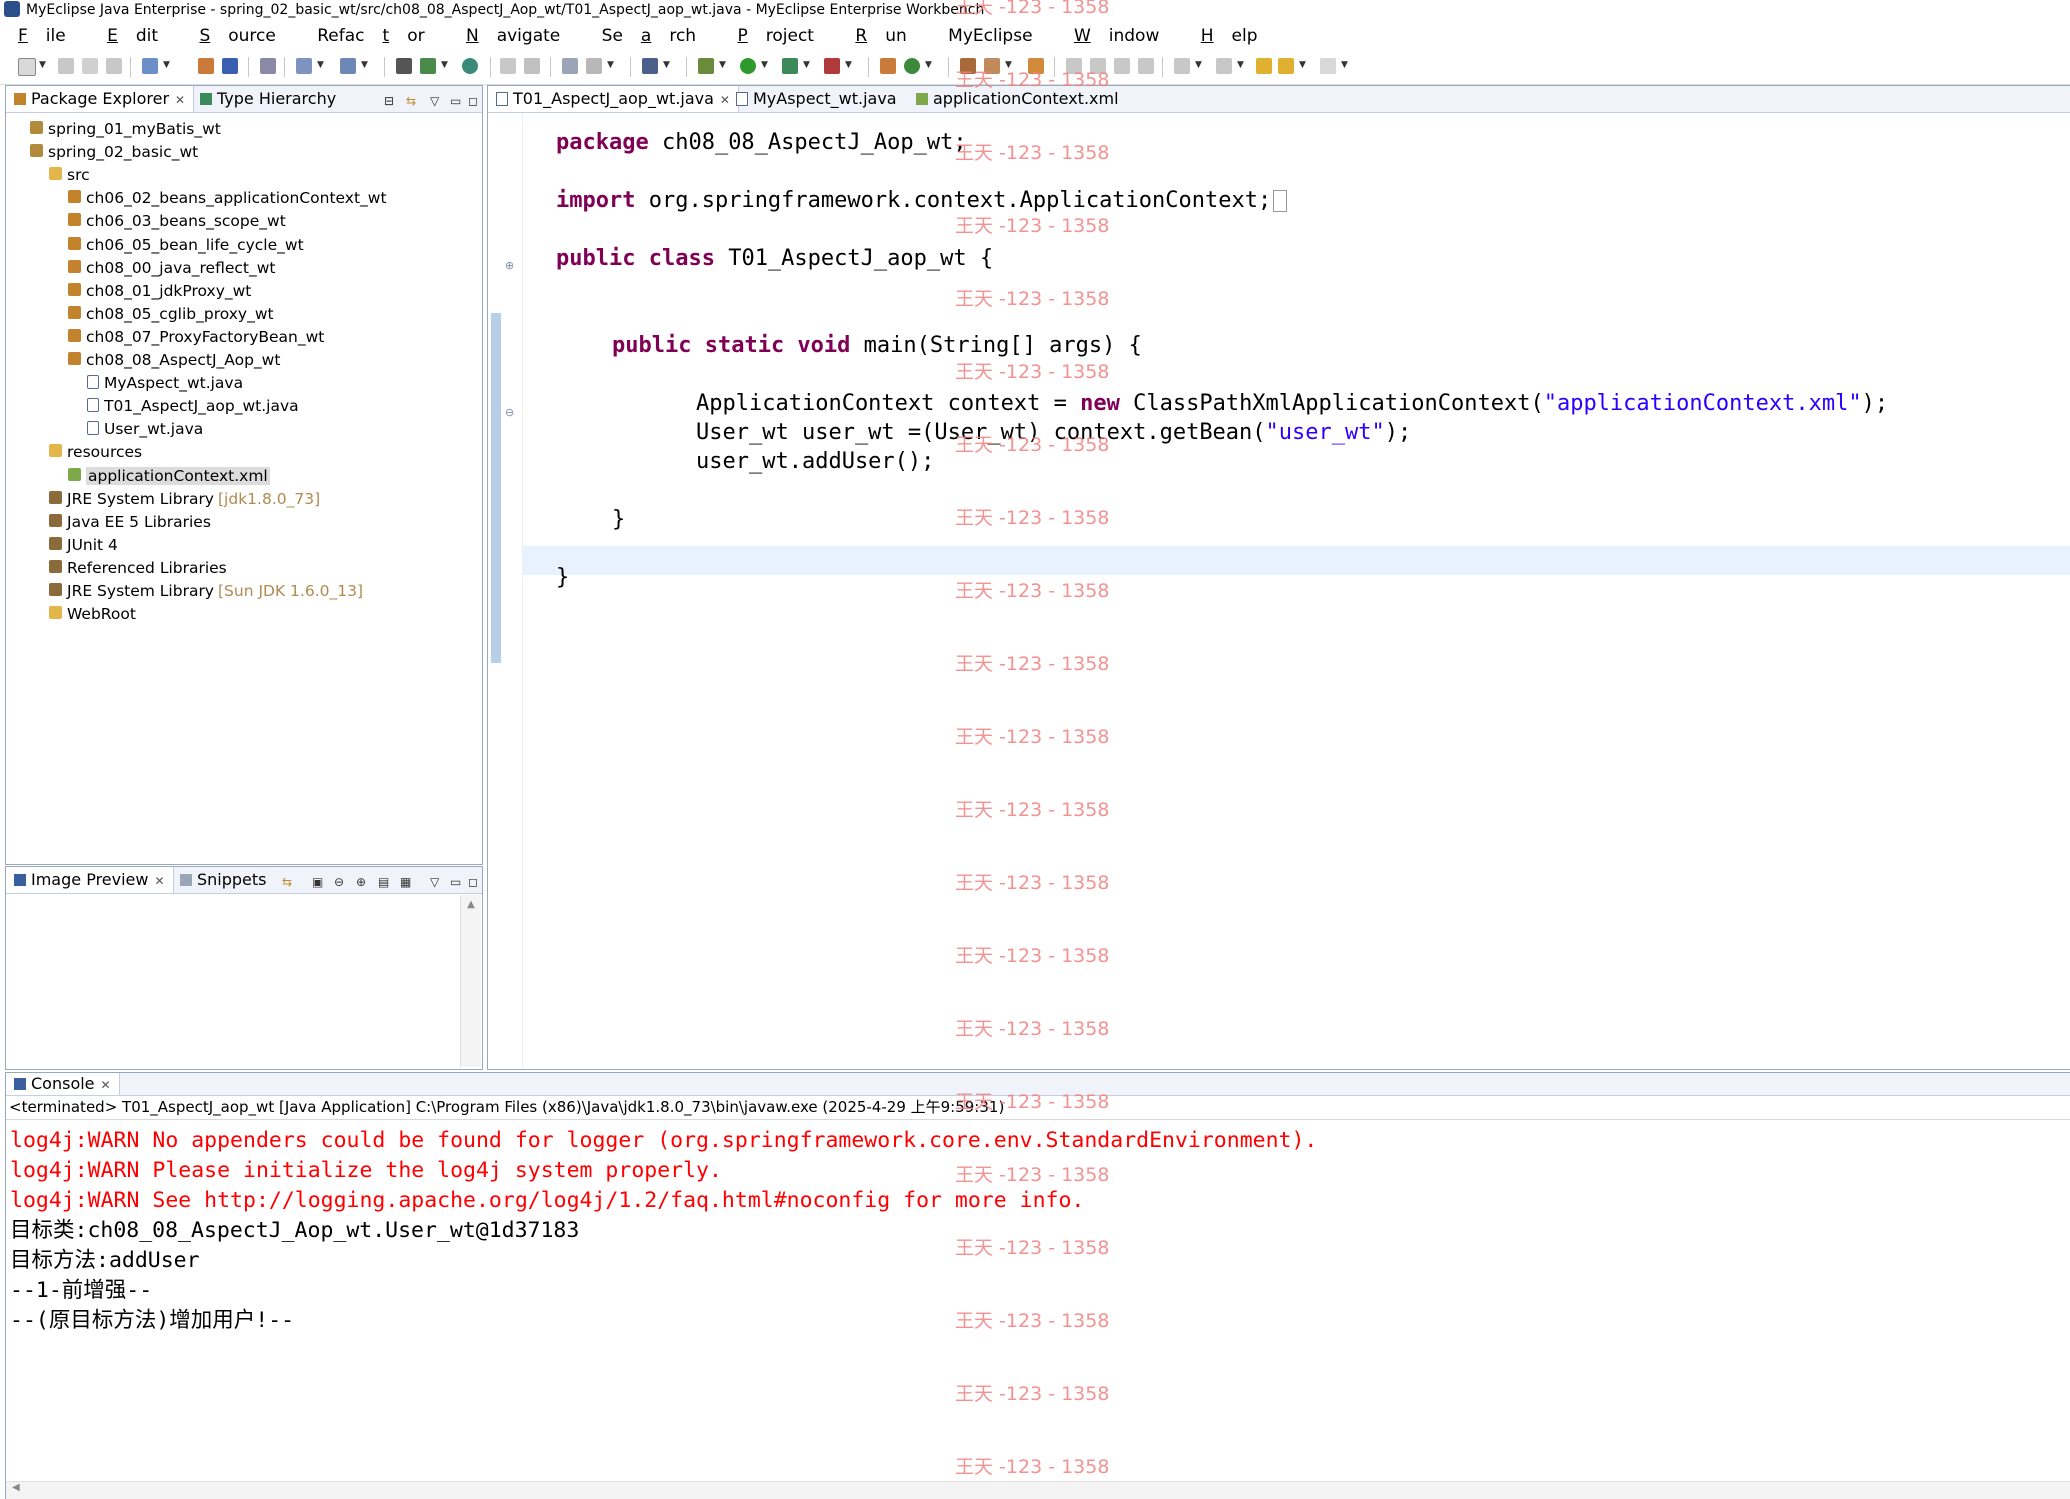 This screenshot has height=1499, width=2070. What do you see at coordinates (748, 66) in the screenshot?
I see `run-icon` at bounding box center [748, 66].